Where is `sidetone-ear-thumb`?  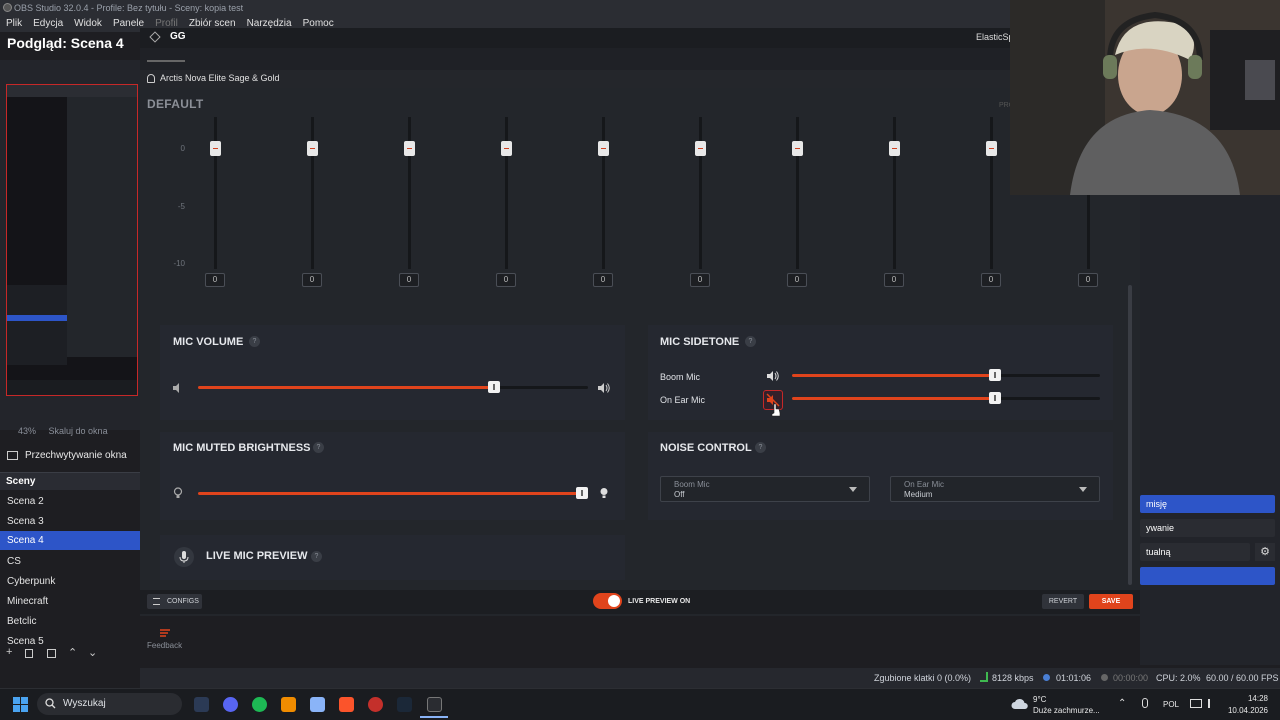 sidetone-ear-thumb is located at coordinates (995, 398).